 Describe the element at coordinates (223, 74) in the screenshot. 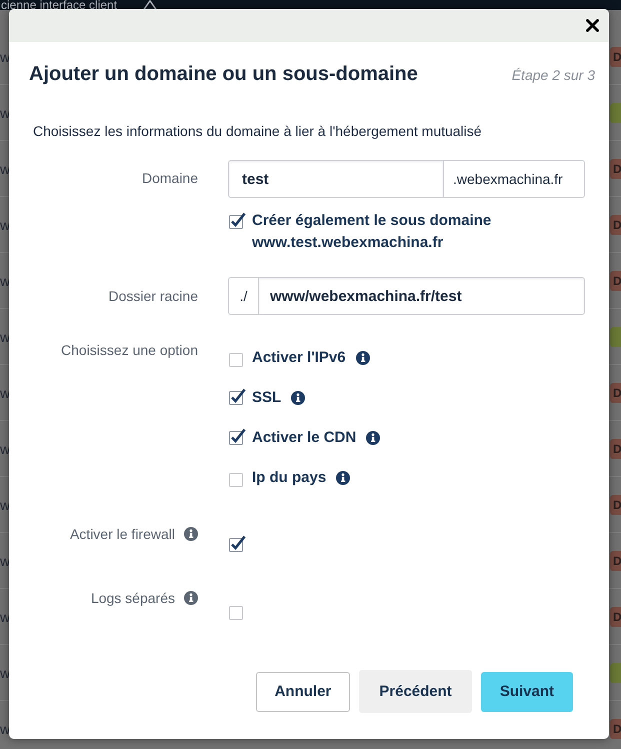

I see `dialog-title: Ajouter un domaine ou un sous-domaine` at that location.